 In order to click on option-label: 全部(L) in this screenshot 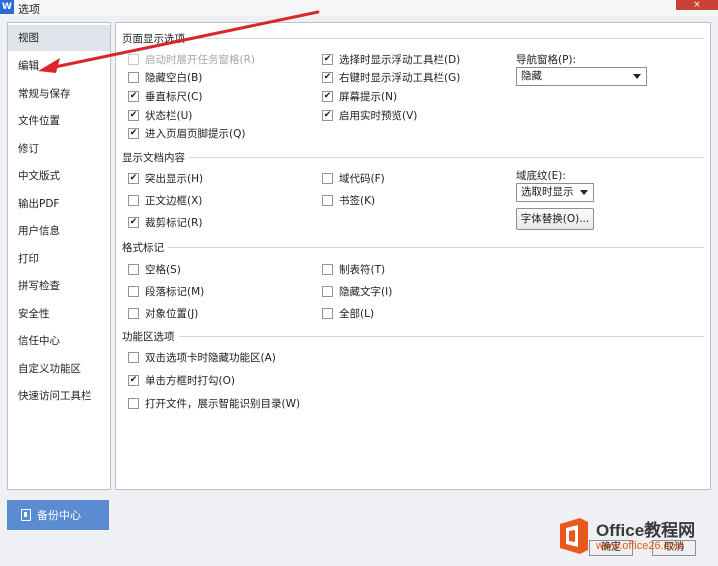, I will do `click(357, 314)`.